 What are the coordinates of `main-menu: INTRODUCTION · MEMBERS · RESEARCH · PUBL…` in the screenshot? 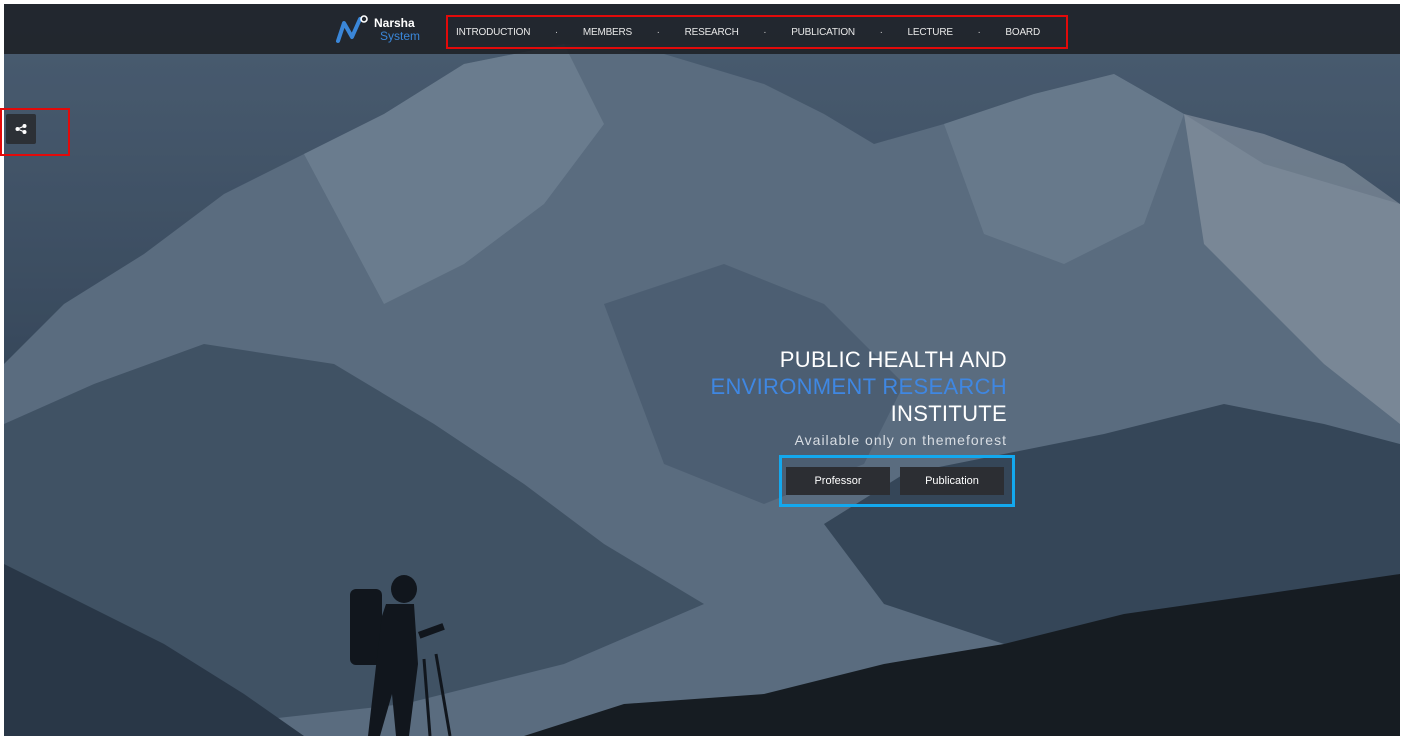 It's located at (757, 32).